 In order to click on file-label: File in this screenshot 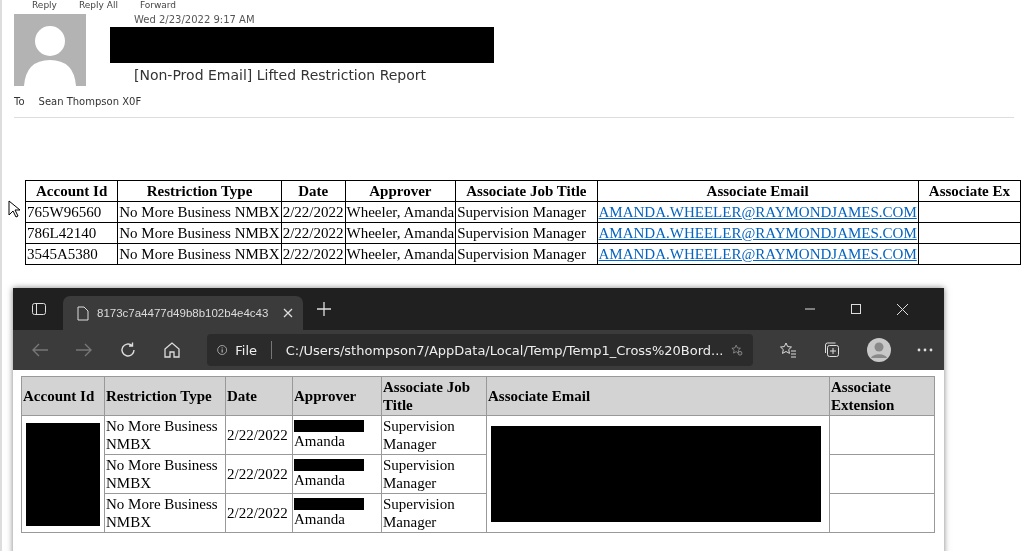, I will do `click(246, 350)`.